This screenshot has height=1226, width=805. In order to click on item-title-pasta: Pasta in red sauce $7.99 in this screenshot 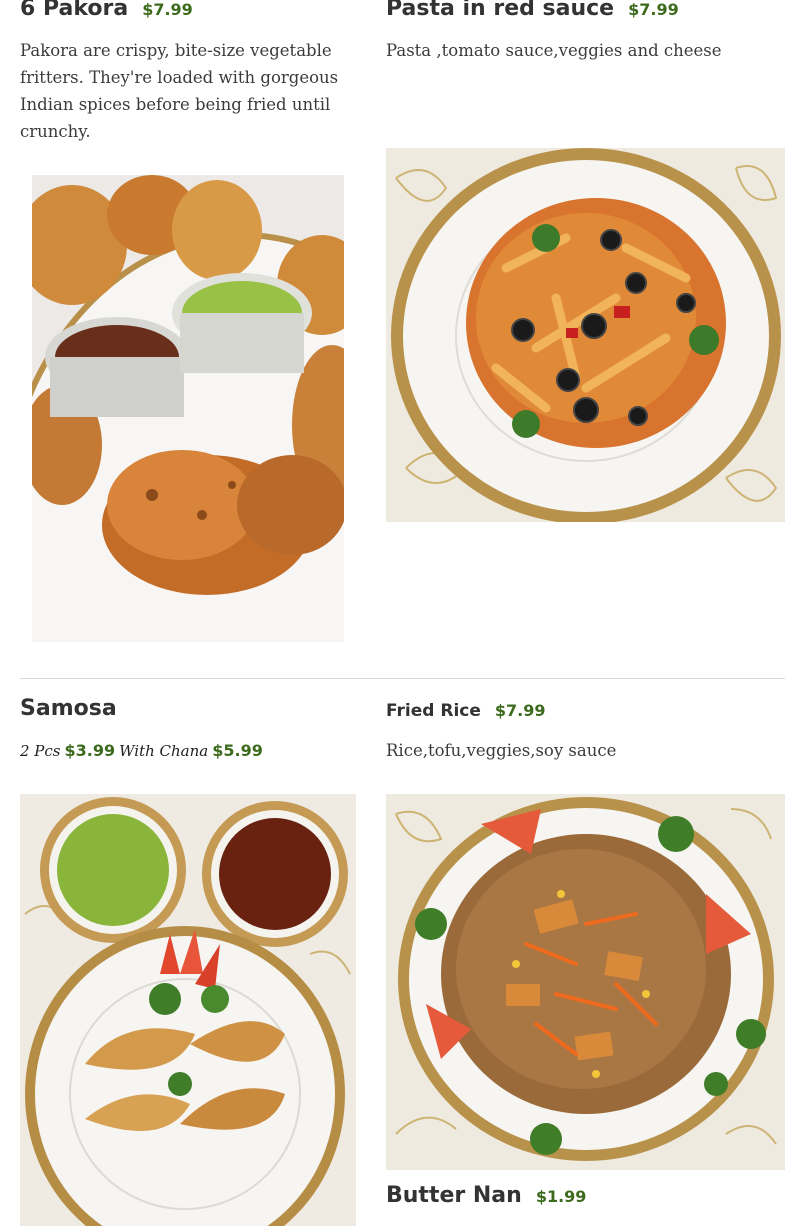, I will do `click(532, 10)`.